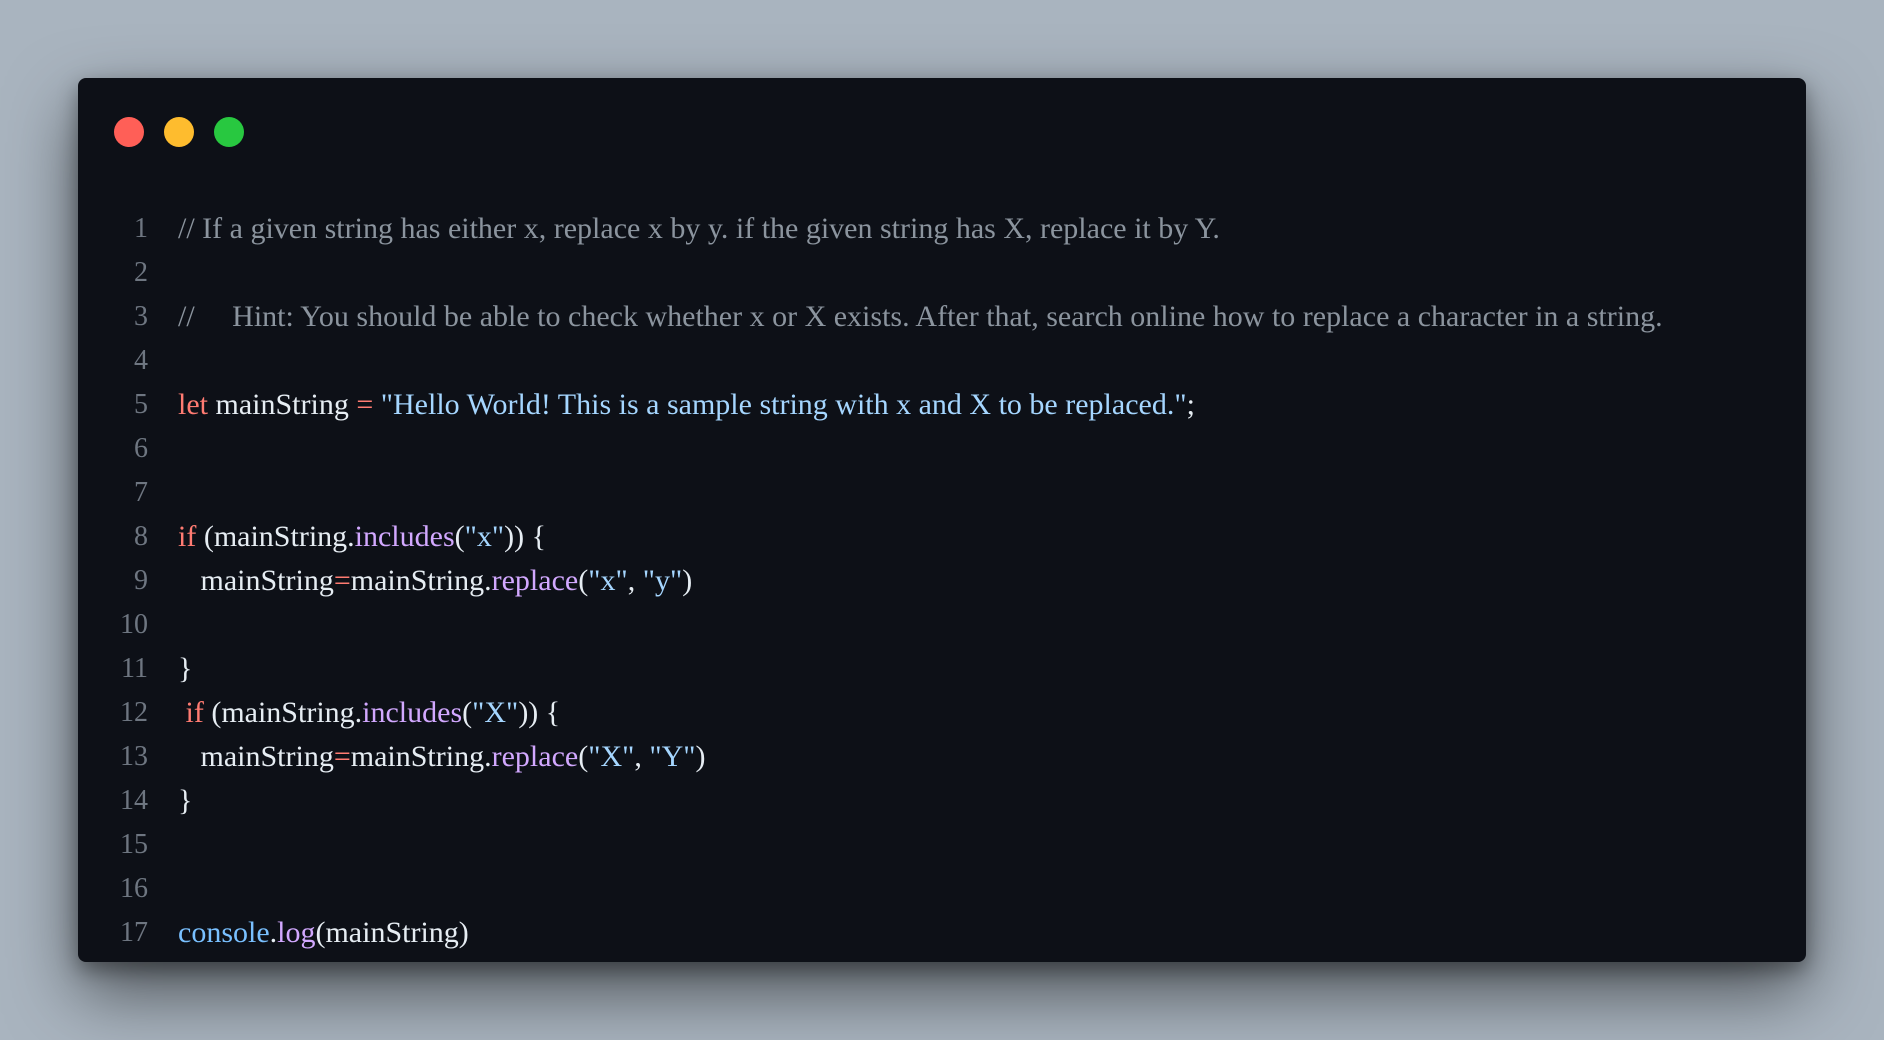  What do you see at coordinates (942, 713) in the screenshot?
I see `code-line: 12 if (mainString.includes("X")) {` at bounding box center [942, 713].